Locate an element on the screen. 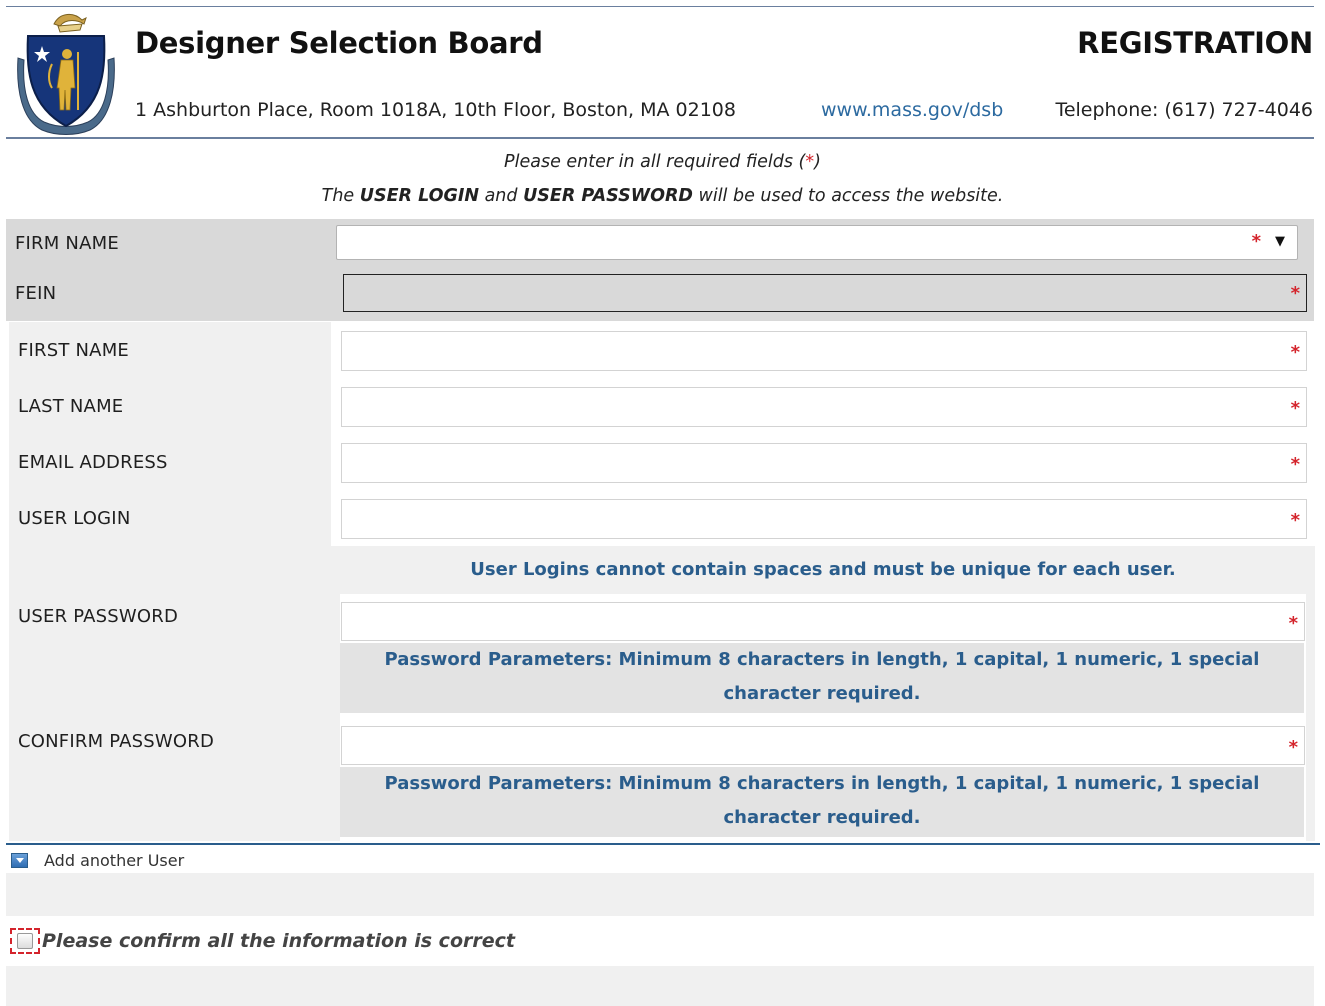 This screenshot has width=1325, height=1006. footer-band is located at coordinates (660, 986).